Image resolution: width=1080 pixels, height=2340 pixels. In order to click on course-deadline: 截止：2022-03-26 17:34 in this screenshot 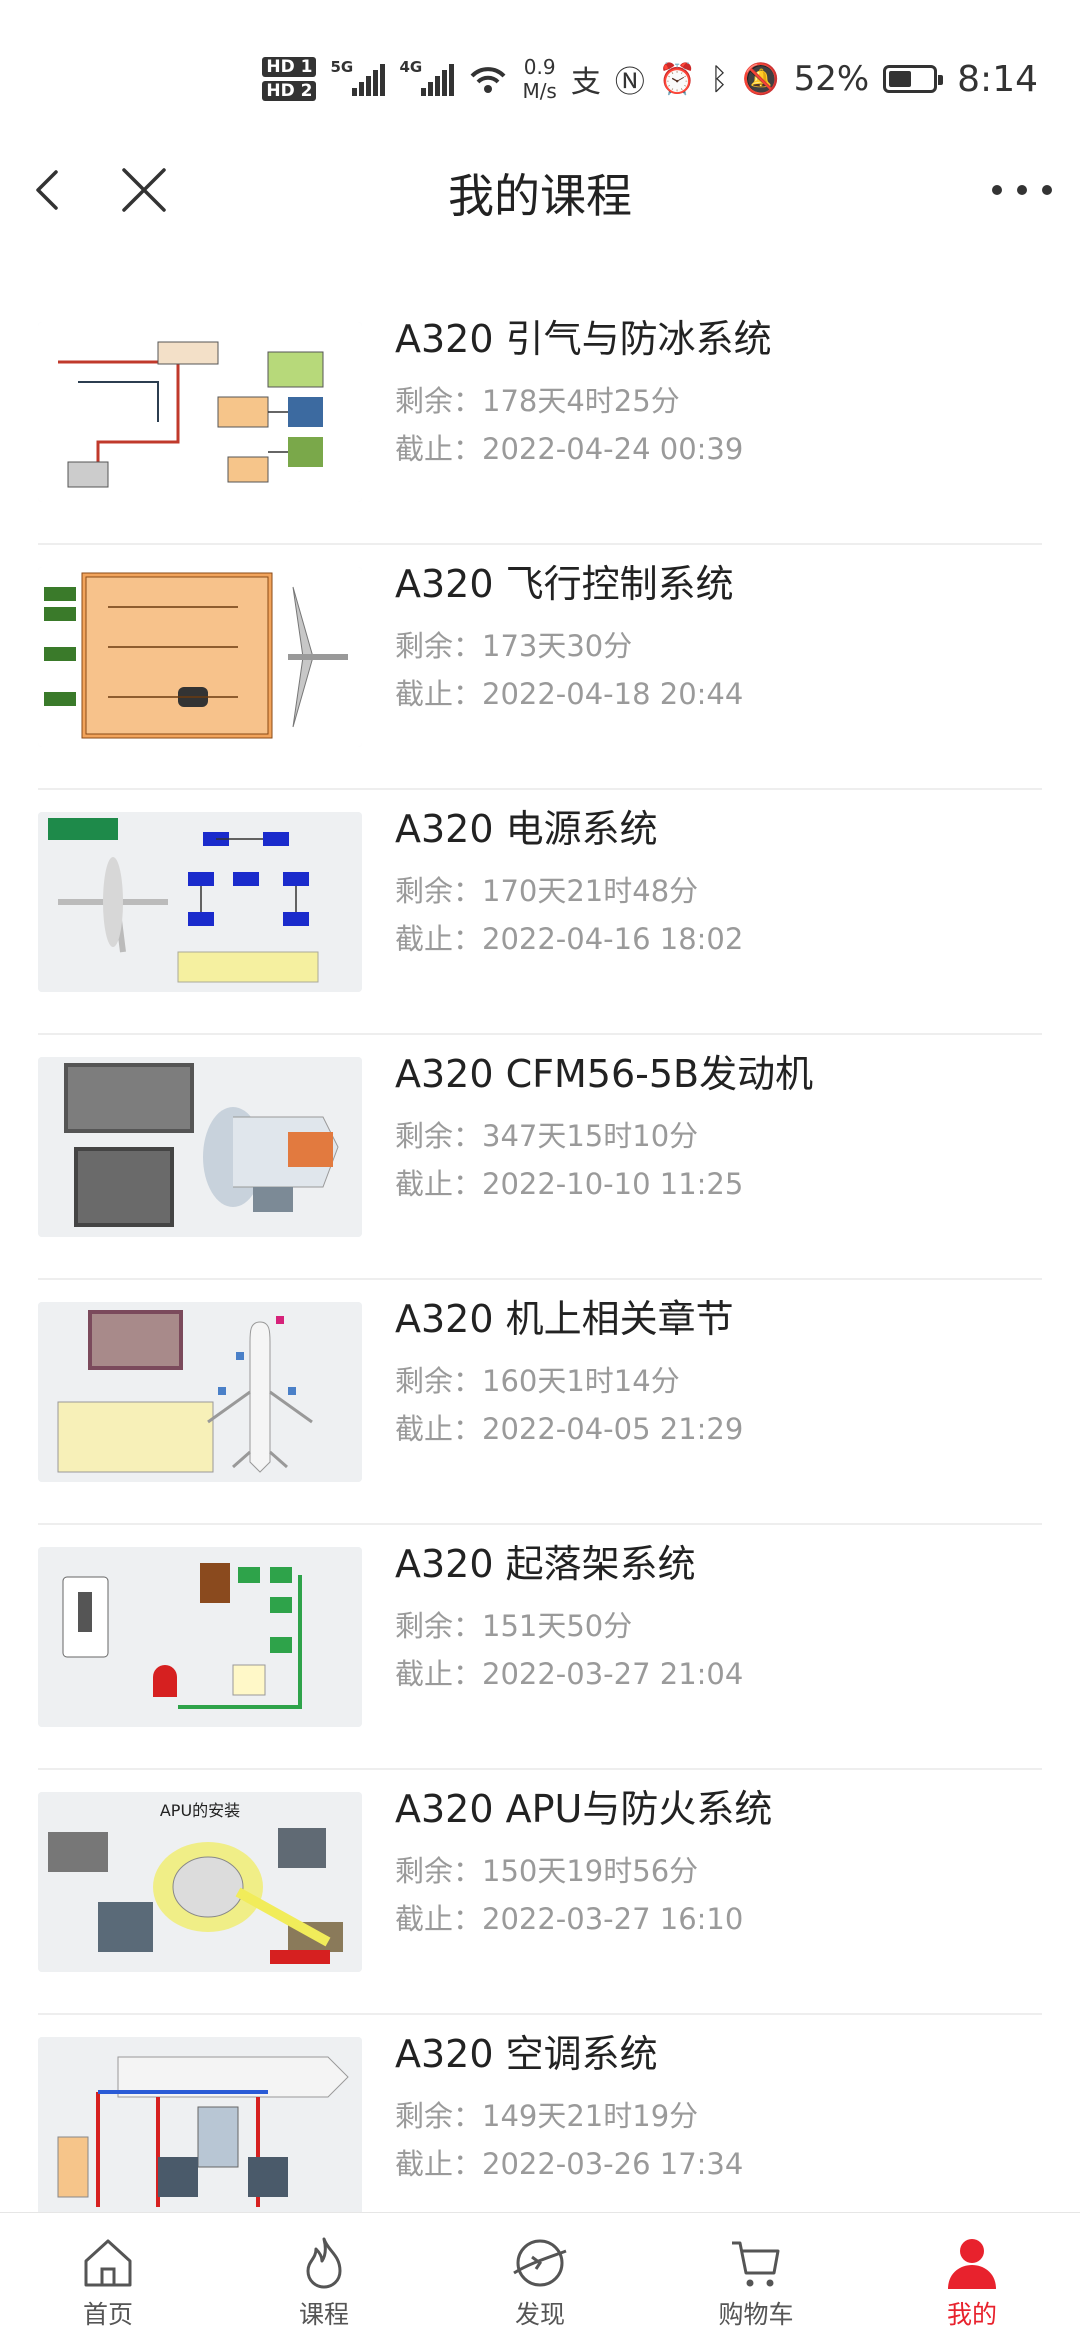, I will do `click(569, 2164)`.